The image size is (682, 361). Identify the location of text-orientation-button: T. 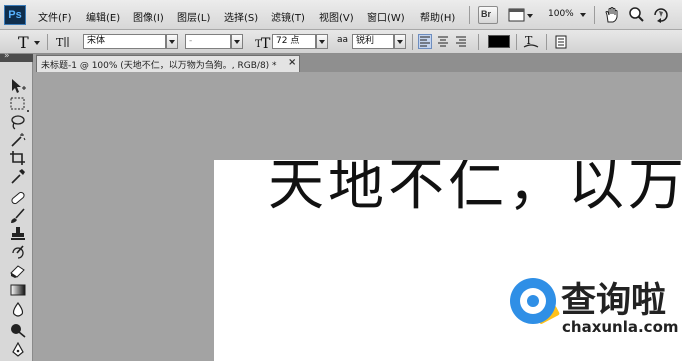
(64, 43).